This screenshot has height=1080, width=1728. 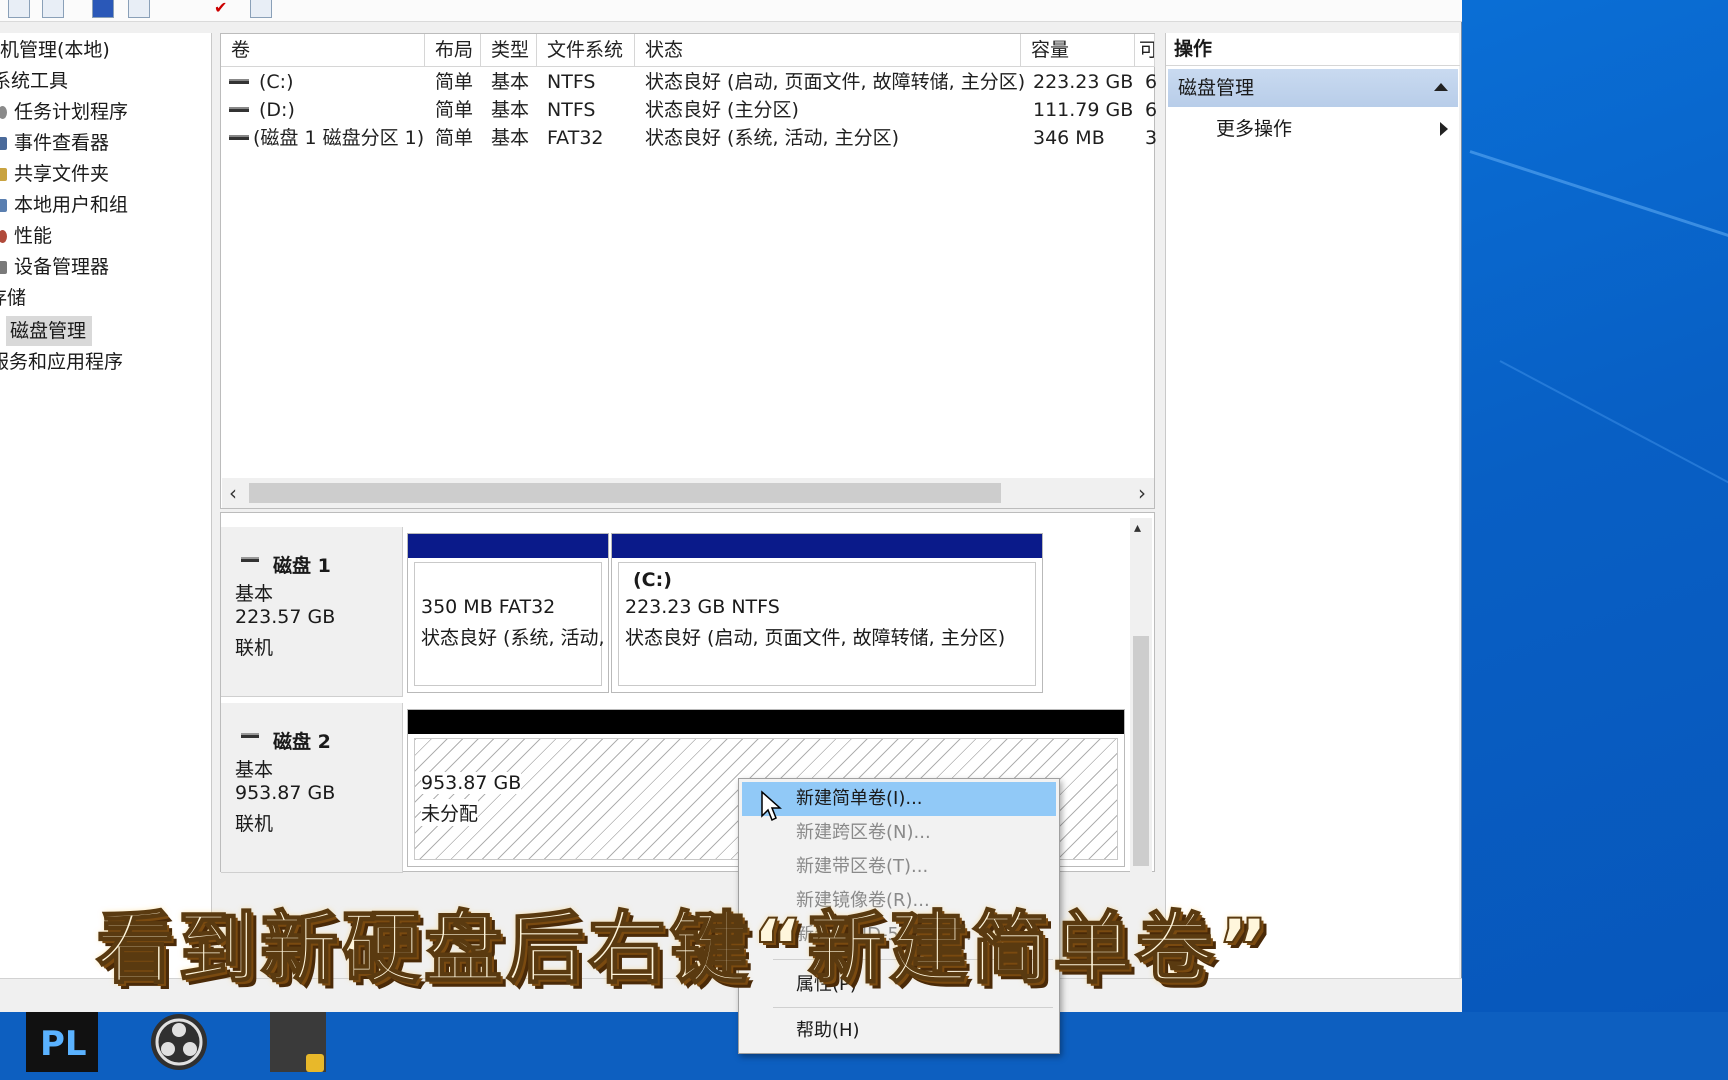 I want to click on performance-icon, so click(x=3, y=236).